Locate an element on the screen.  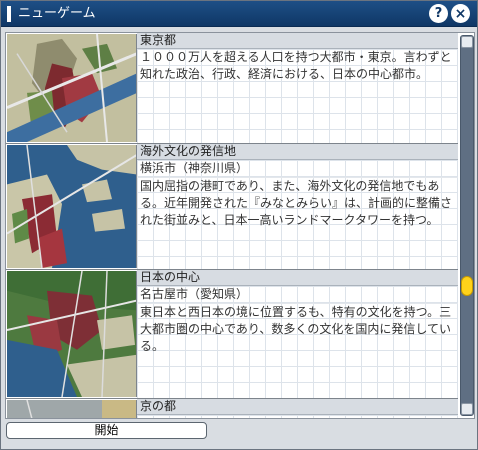
nagoya-map-thumbnail-icon is located at coordinates (72, 334).